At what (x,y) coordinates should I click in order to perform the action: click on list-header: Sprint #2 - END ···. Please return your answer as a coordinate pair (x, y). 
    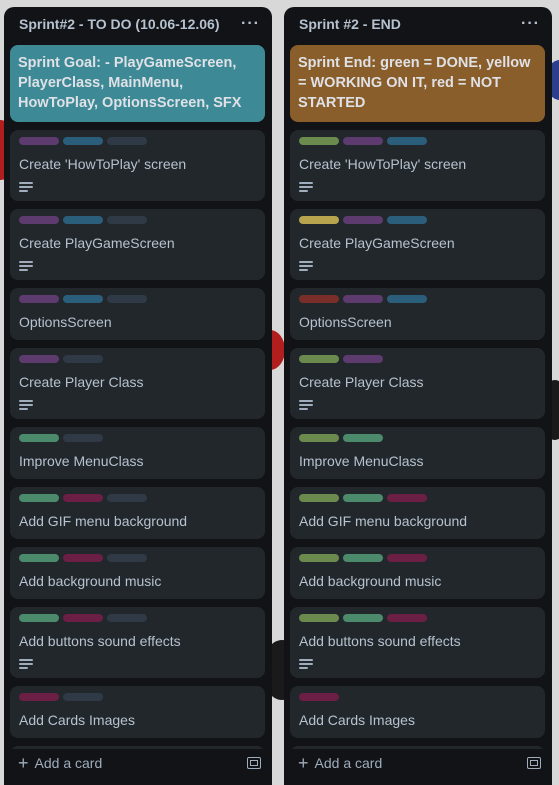
    Looking at the image, I should click on (418, 24).